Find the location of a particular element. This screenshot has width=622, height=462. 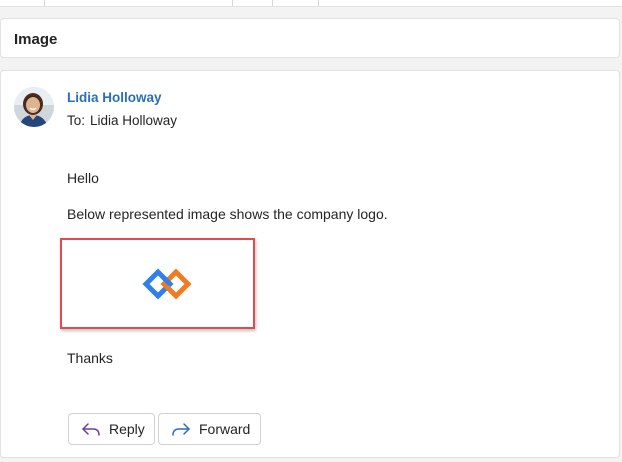

forward-label: Forward is located at coordinates (225, 429).